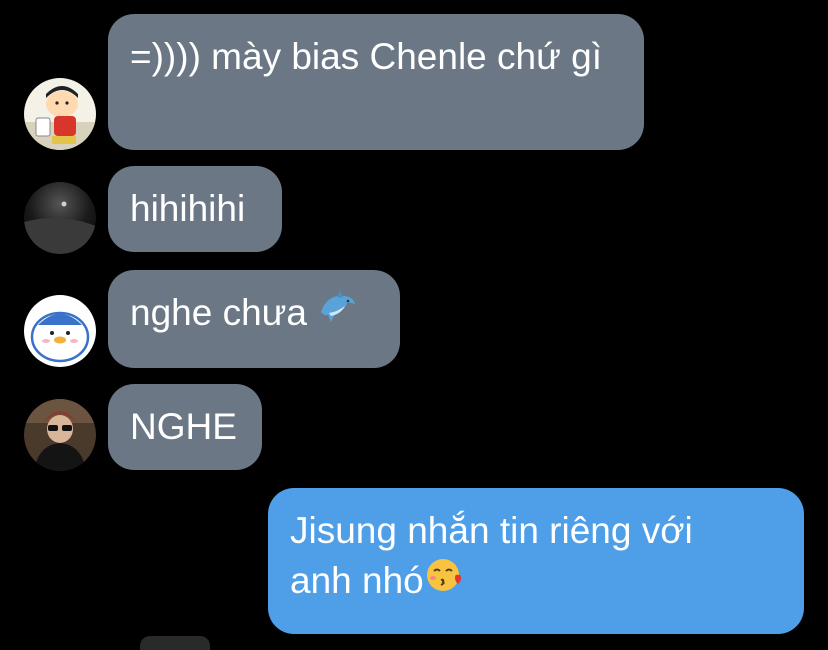  Describe the element at coordinates (60, 331) in the screenshot. I see `penguin-avatar-icon` at that location.